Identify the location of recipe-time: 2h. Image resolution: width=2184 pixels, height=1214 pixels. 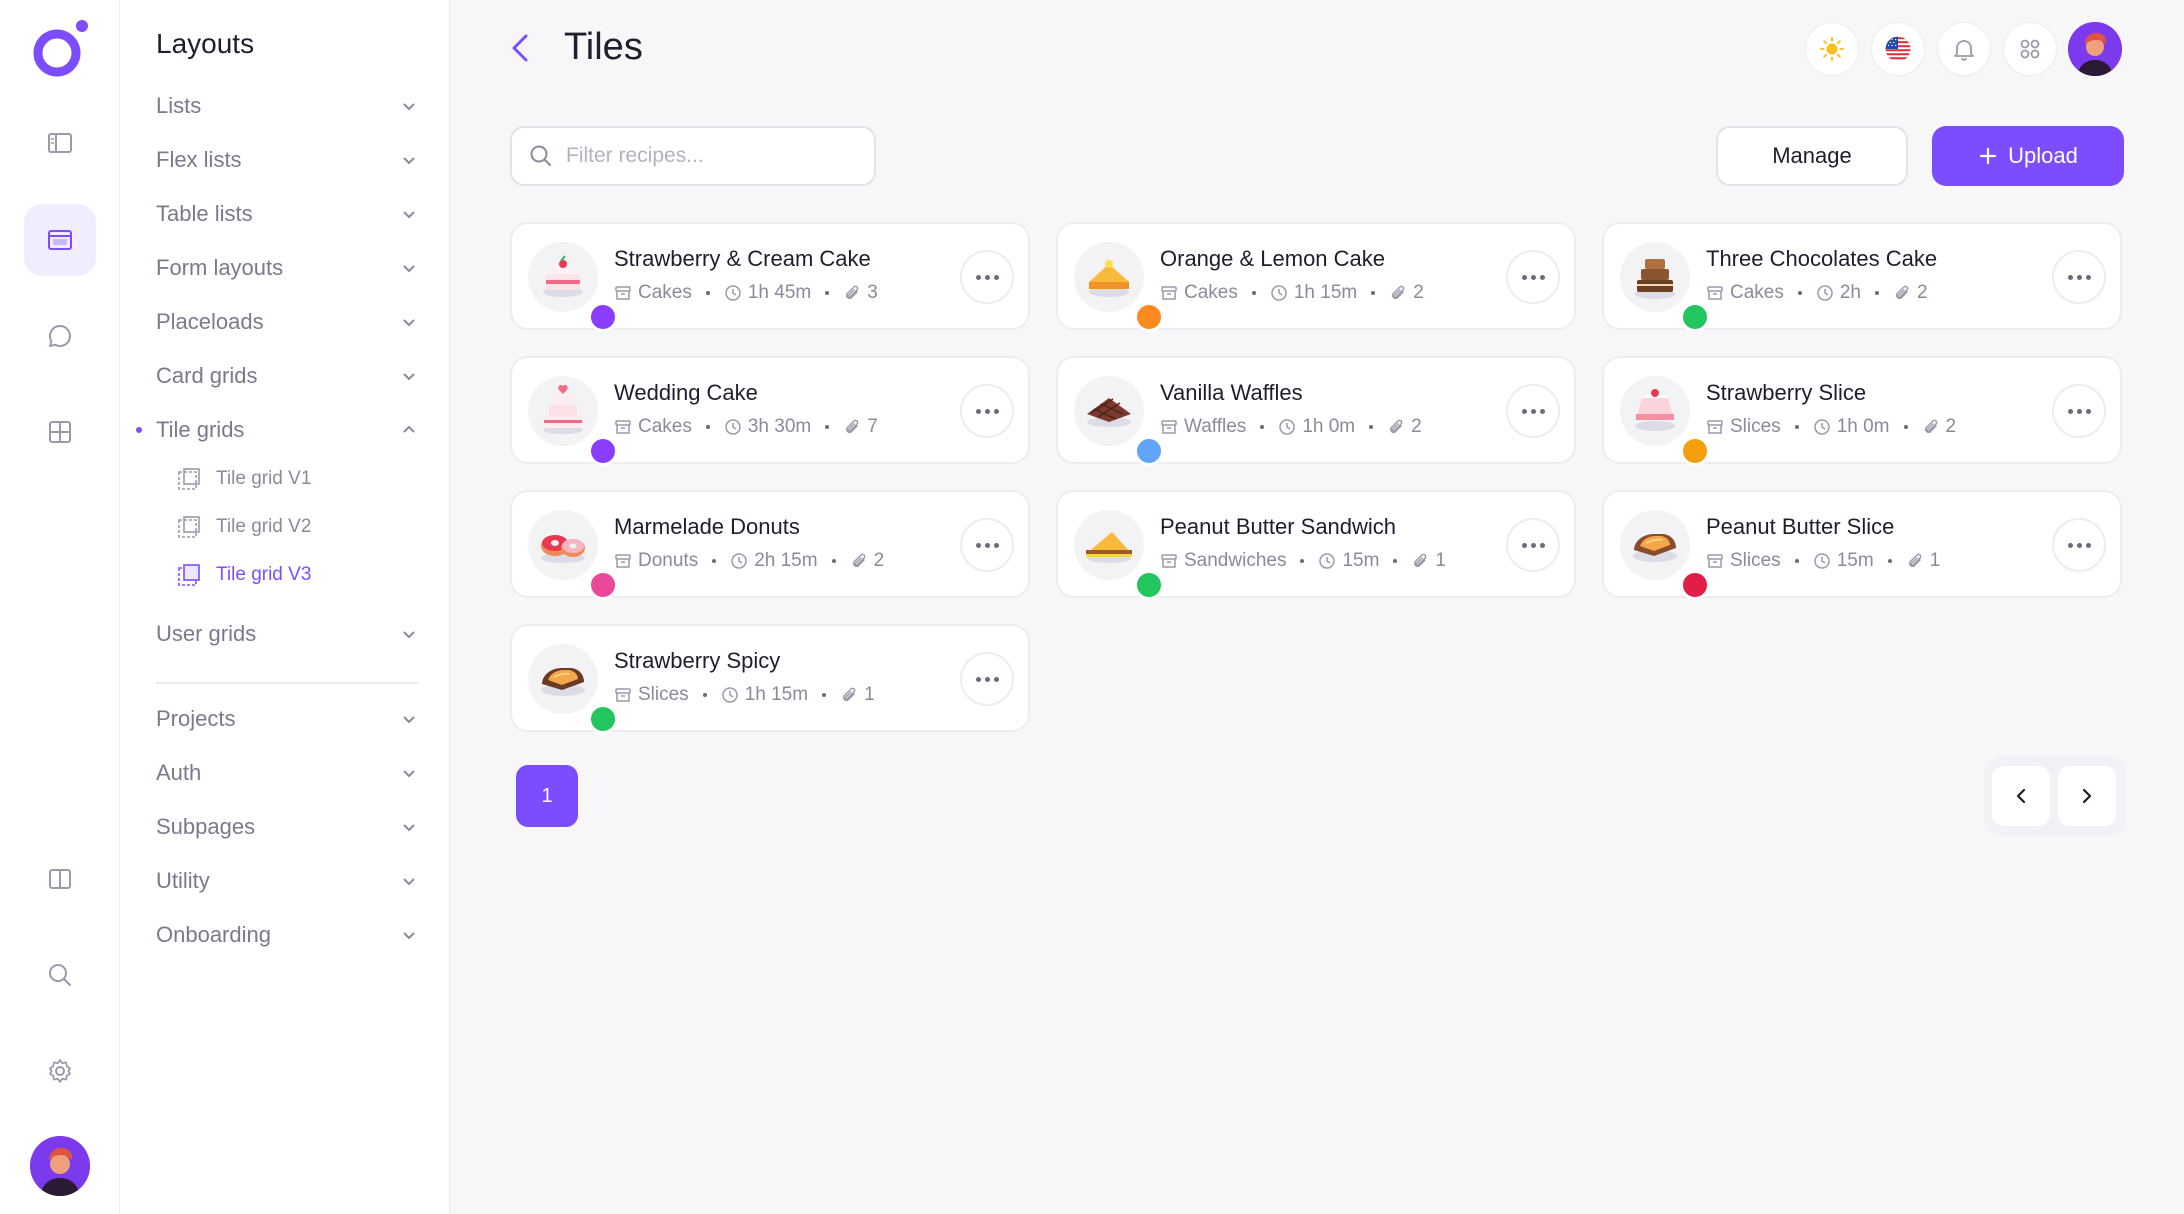
(1850, 292).